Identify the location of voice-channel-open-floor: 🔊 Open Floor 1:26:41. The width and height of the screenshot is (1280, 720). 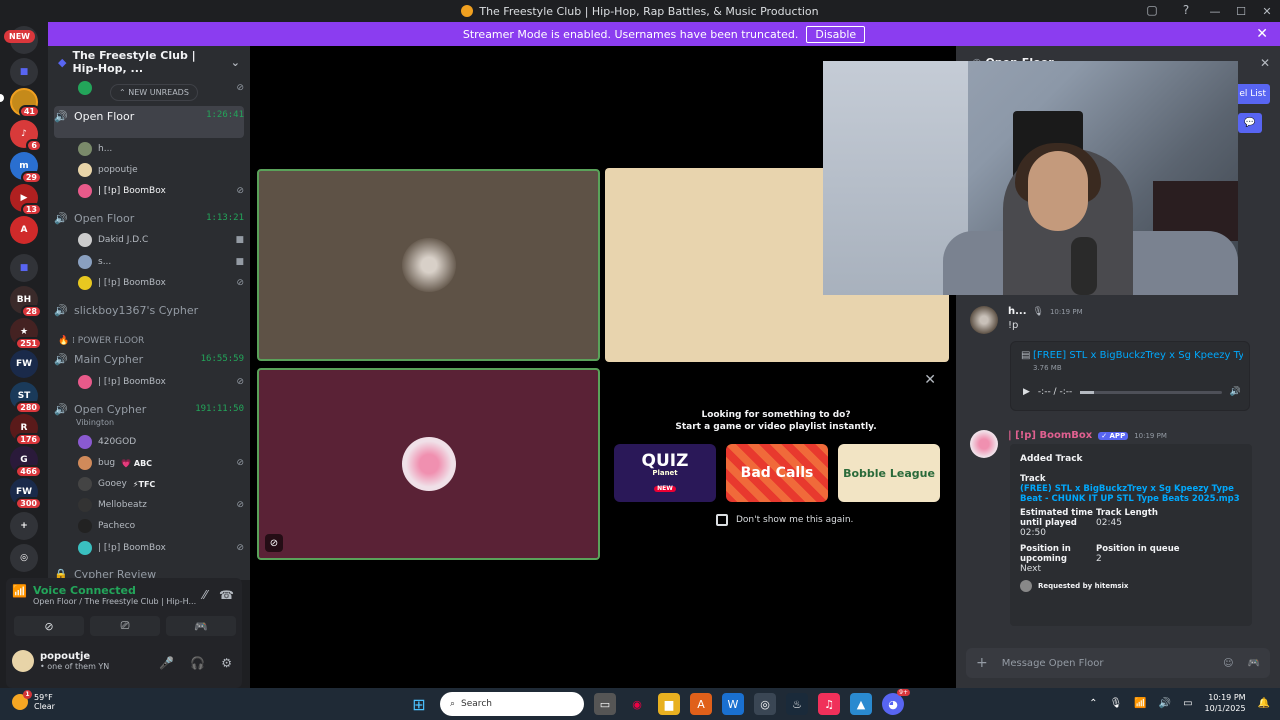
(149, 122).